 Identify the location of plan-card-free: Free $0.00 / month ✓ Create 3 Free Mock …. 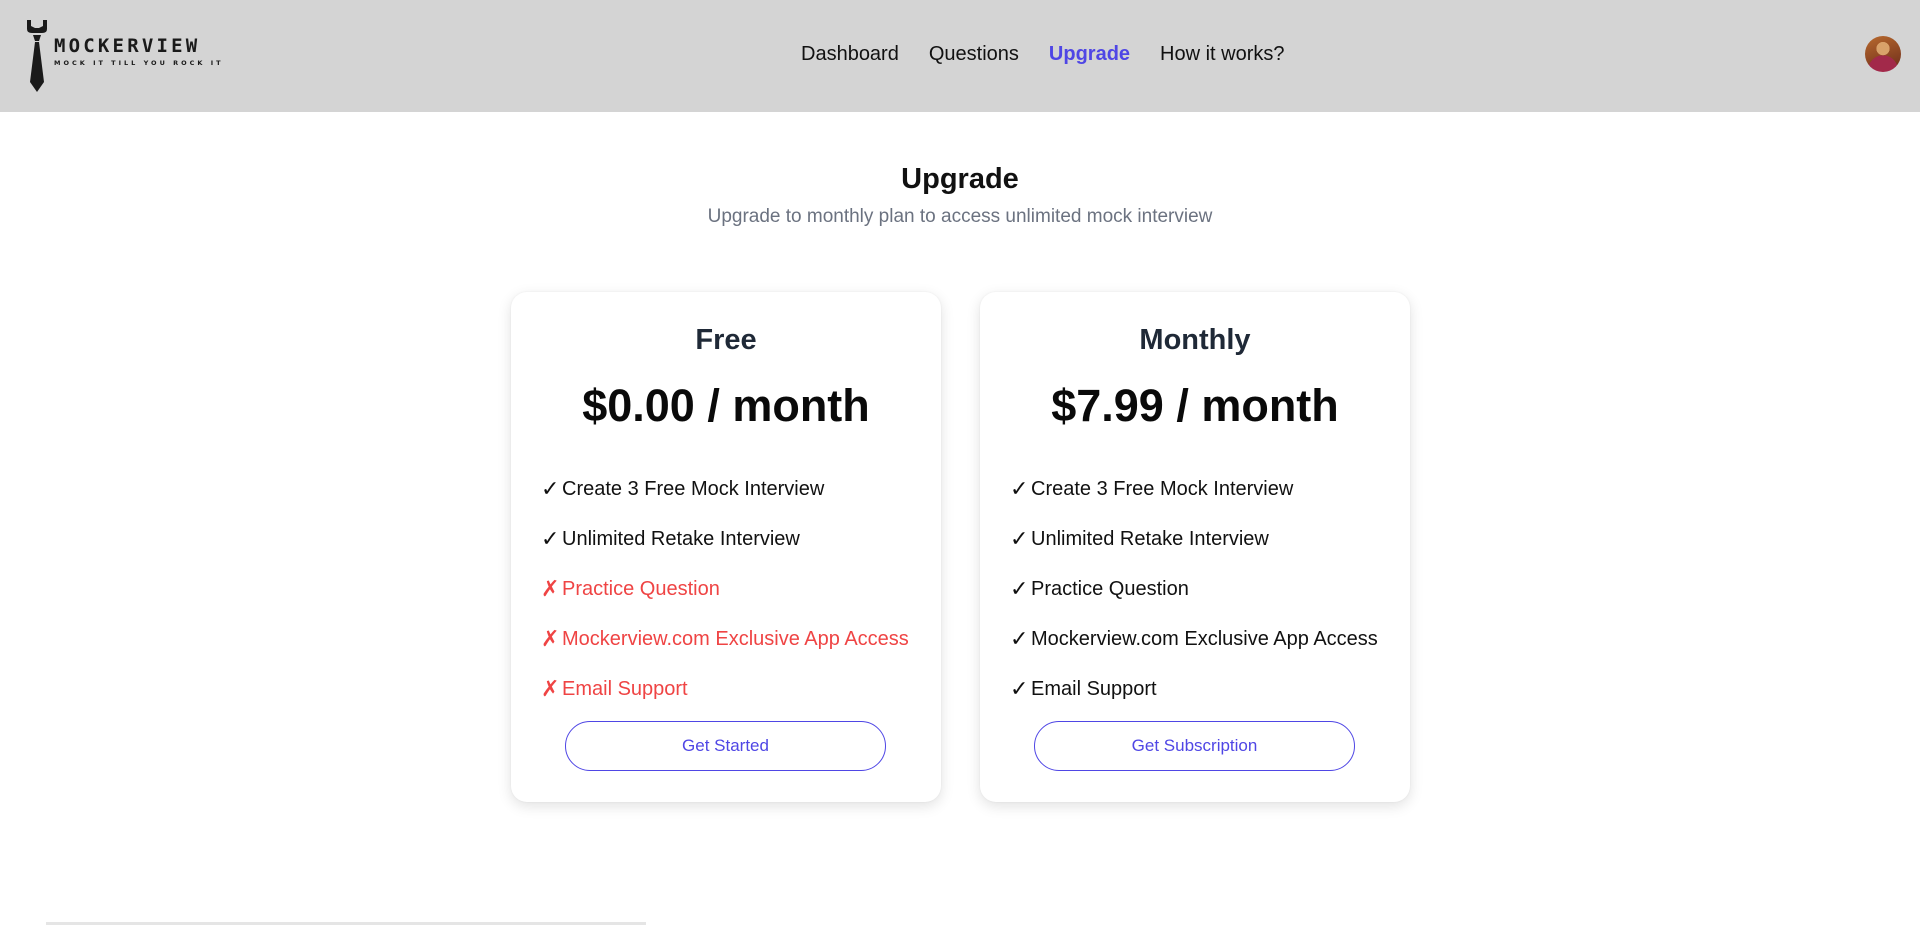
(726, 547).